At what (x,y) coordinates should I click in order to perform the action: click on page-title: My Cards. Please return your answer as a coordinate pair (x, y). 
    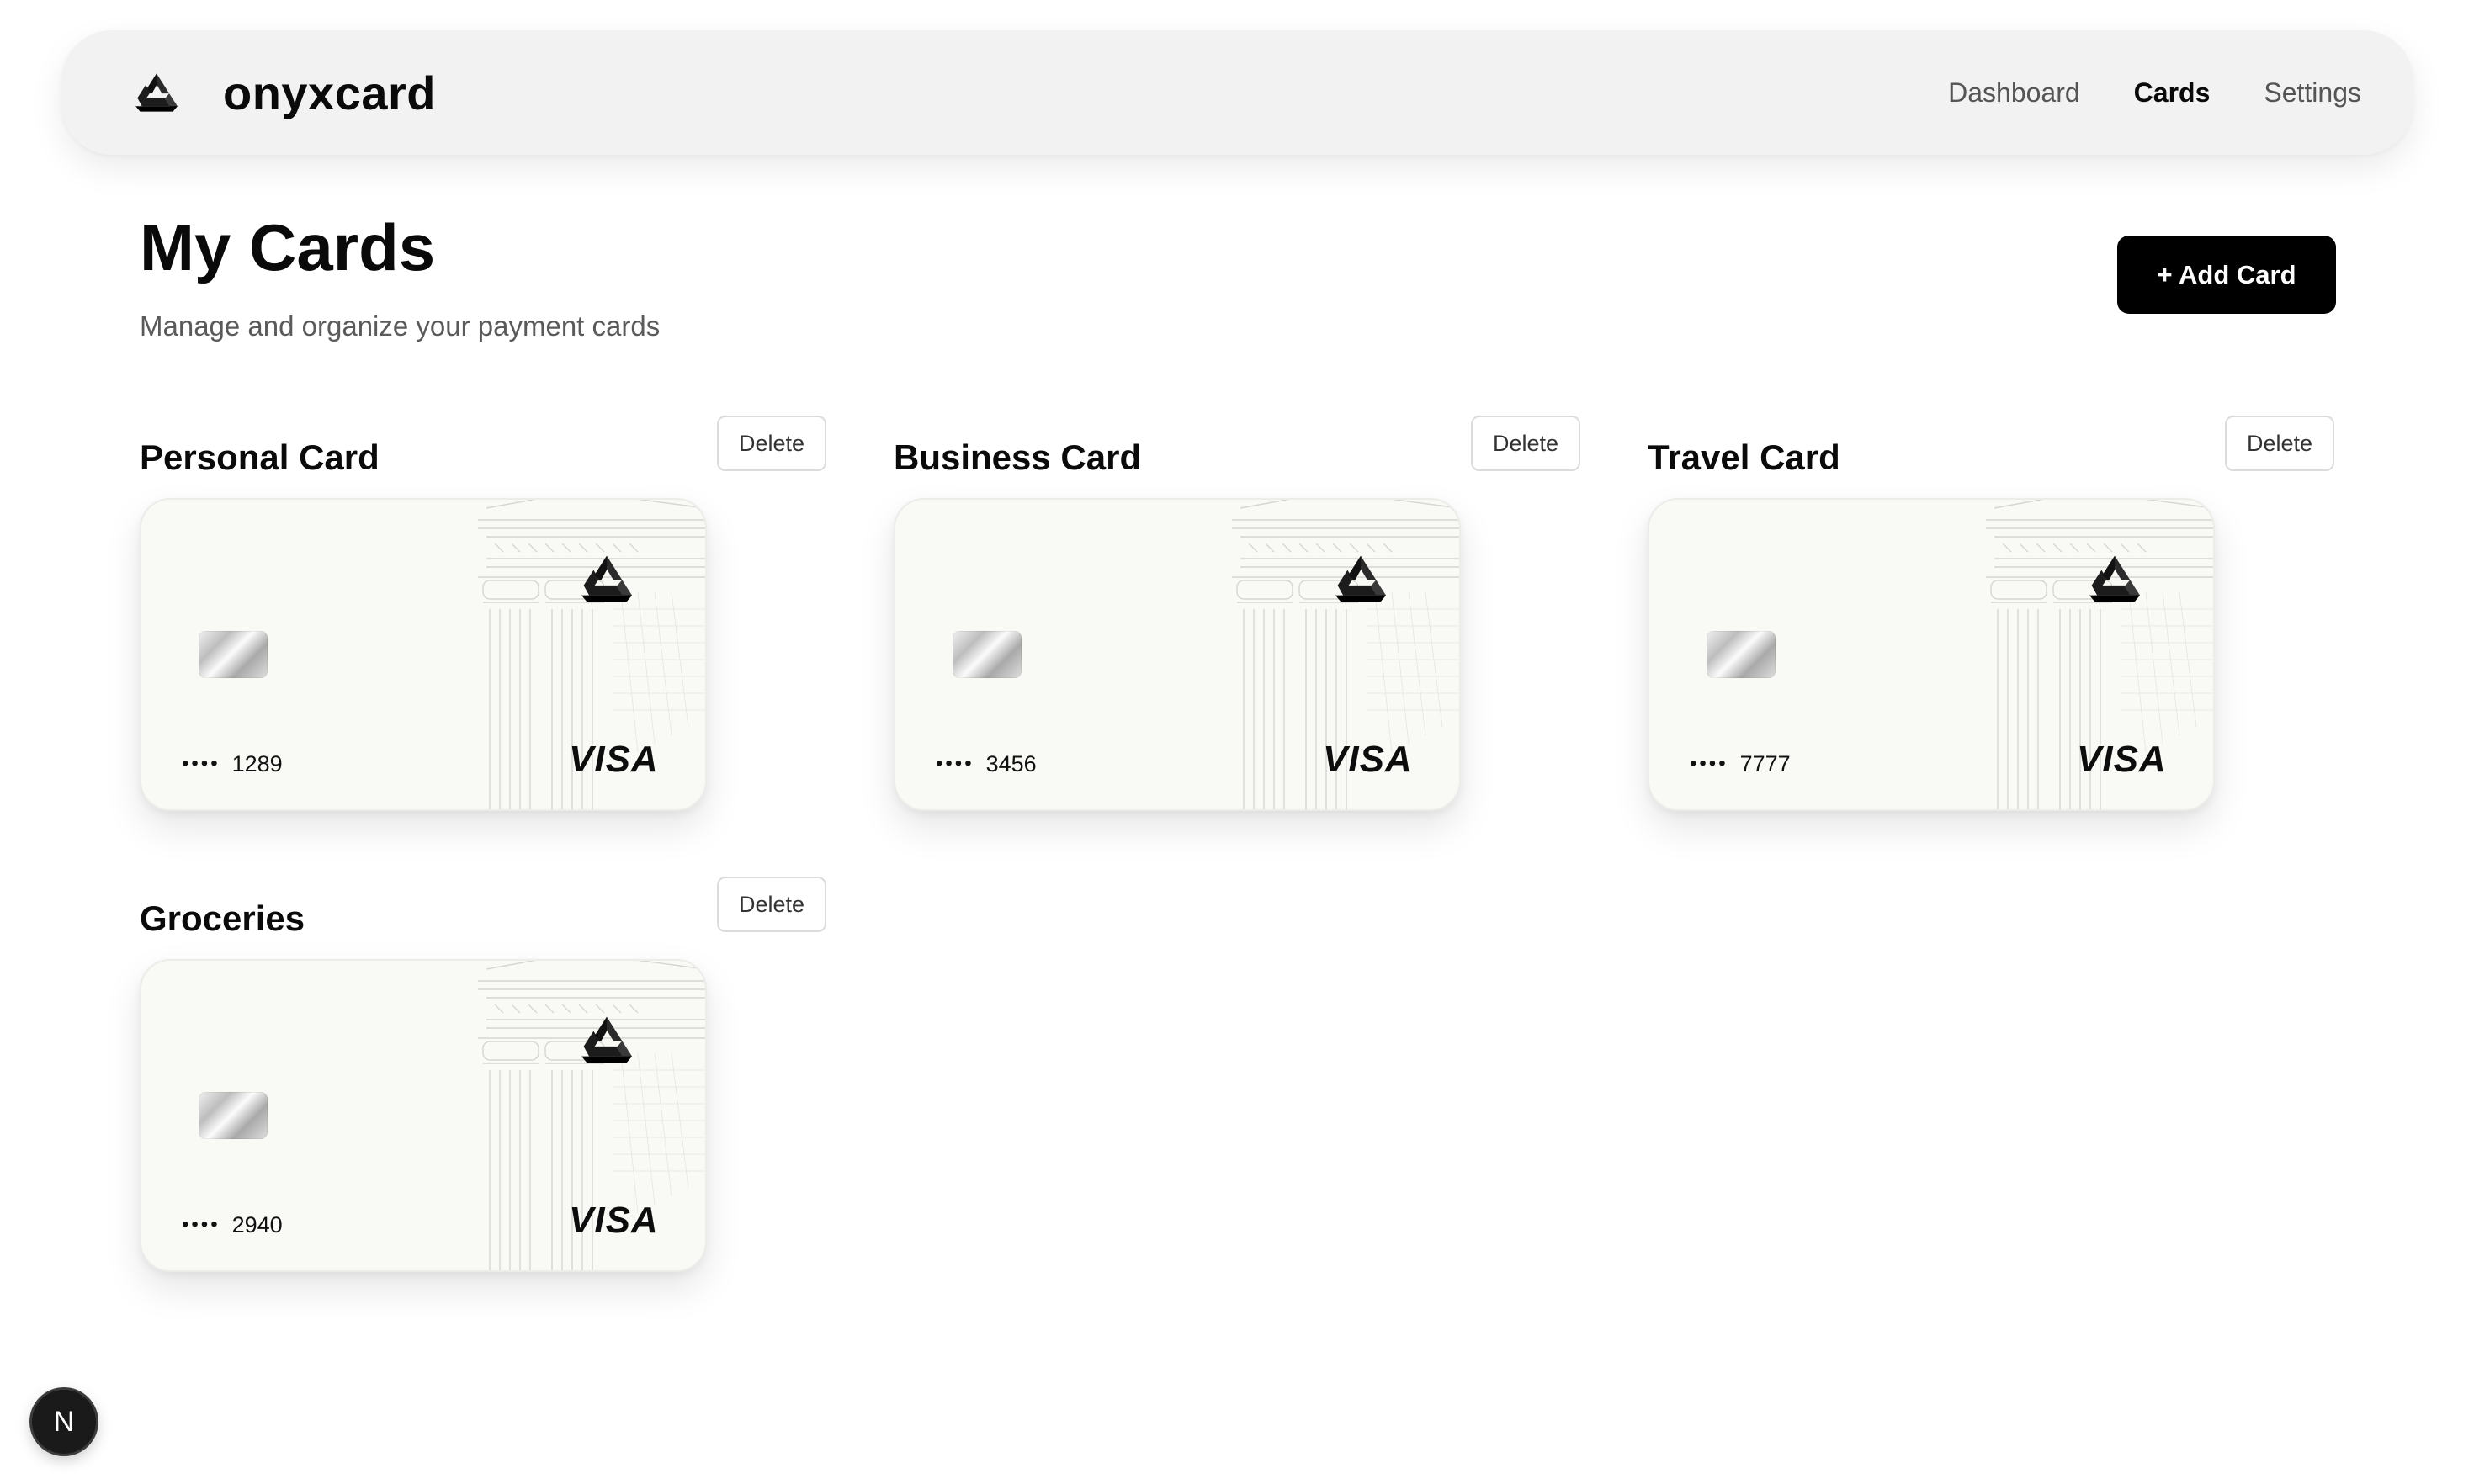
    Looking at the image, I should click on (288, 247).